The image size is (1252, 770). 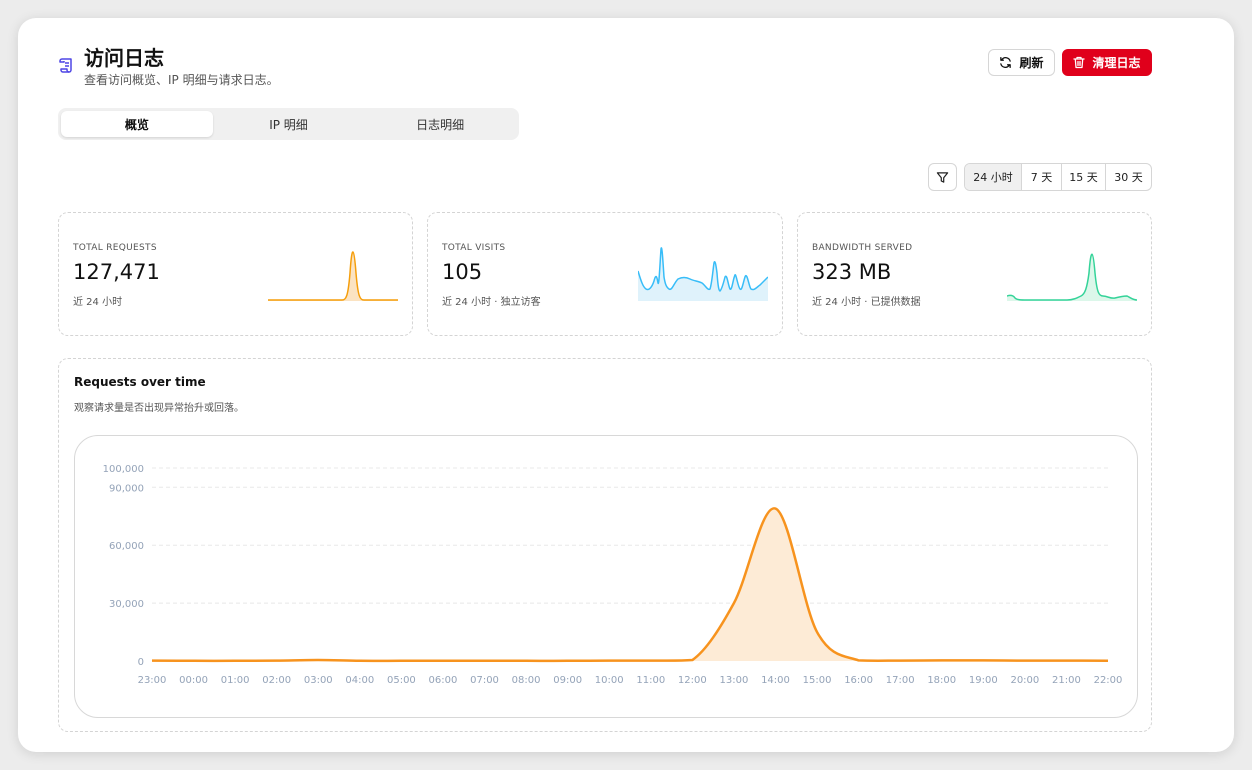 I want to click on x-tick-label: 07:00, so click(x=484, y=680).